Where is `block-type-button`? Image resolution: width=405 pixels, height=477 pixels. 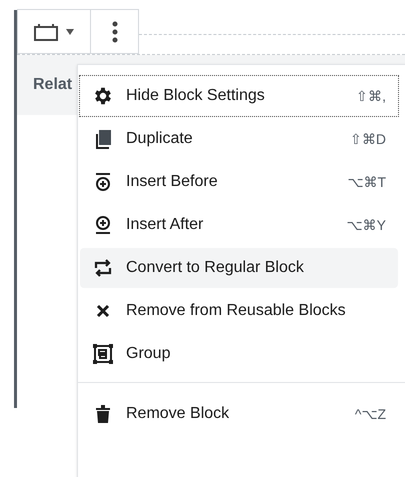
block-type-button is located at coordinates (54, 31).